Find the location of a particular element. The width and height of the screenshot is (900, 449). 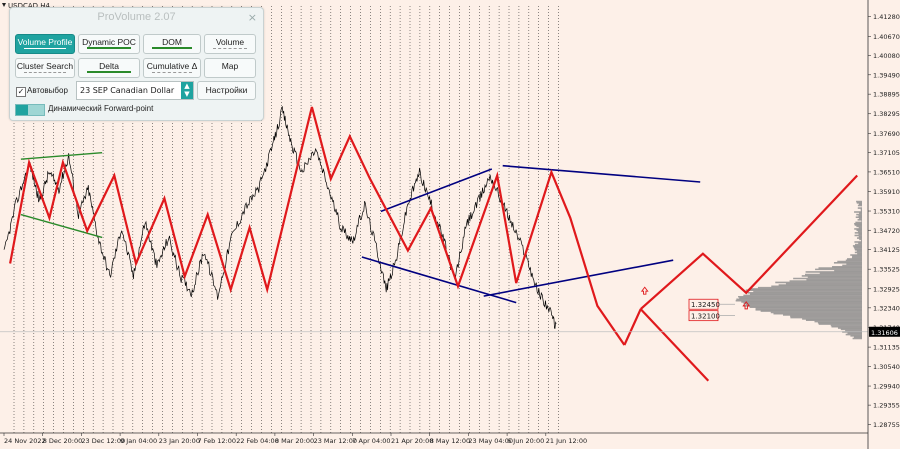

y-tick-label: 1.35910 is located at coordinates (886, 192).